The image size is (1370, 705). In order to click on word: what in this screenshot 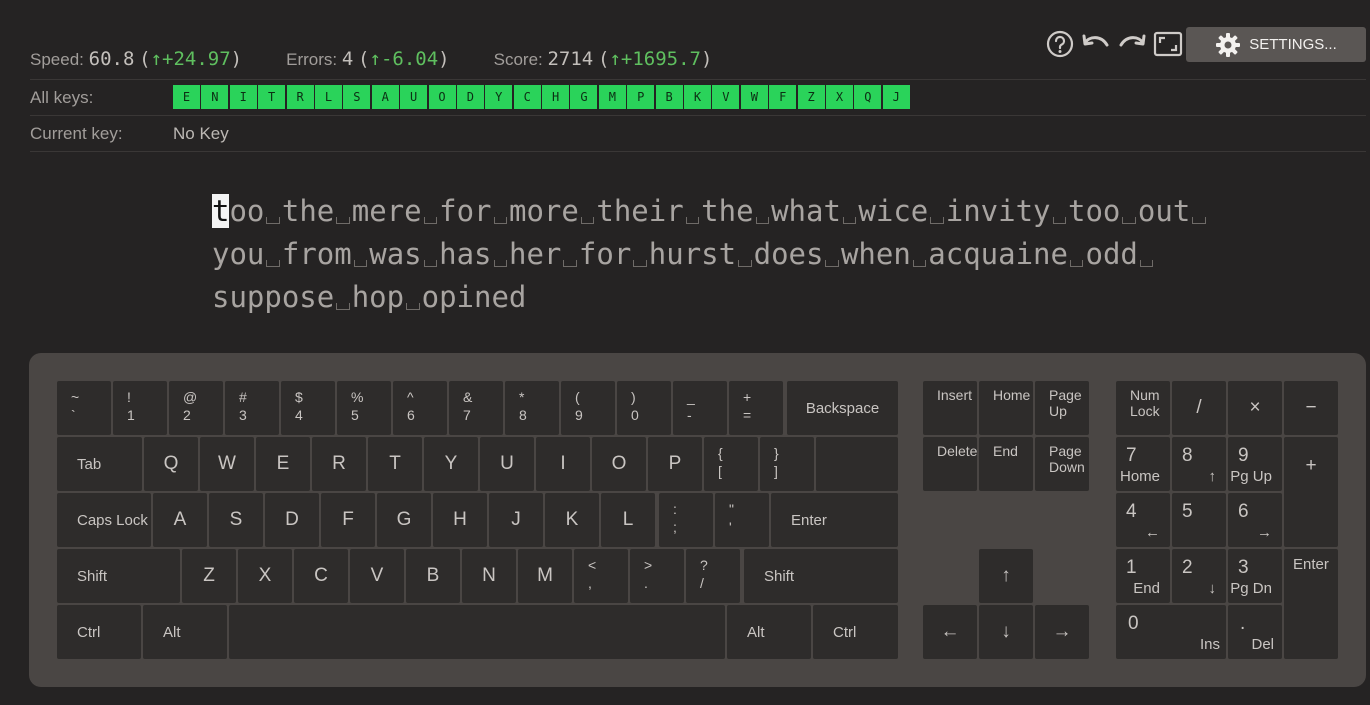, I will do `click(806, 211)`.